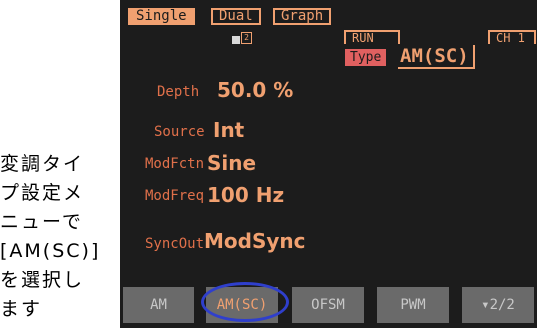 This screenshot has width=537, height=328. What do you see at coordinates (245, 195) in the screenshot?
I see `modfreq-value: 100 Hz` at bounding box center [245, 195].